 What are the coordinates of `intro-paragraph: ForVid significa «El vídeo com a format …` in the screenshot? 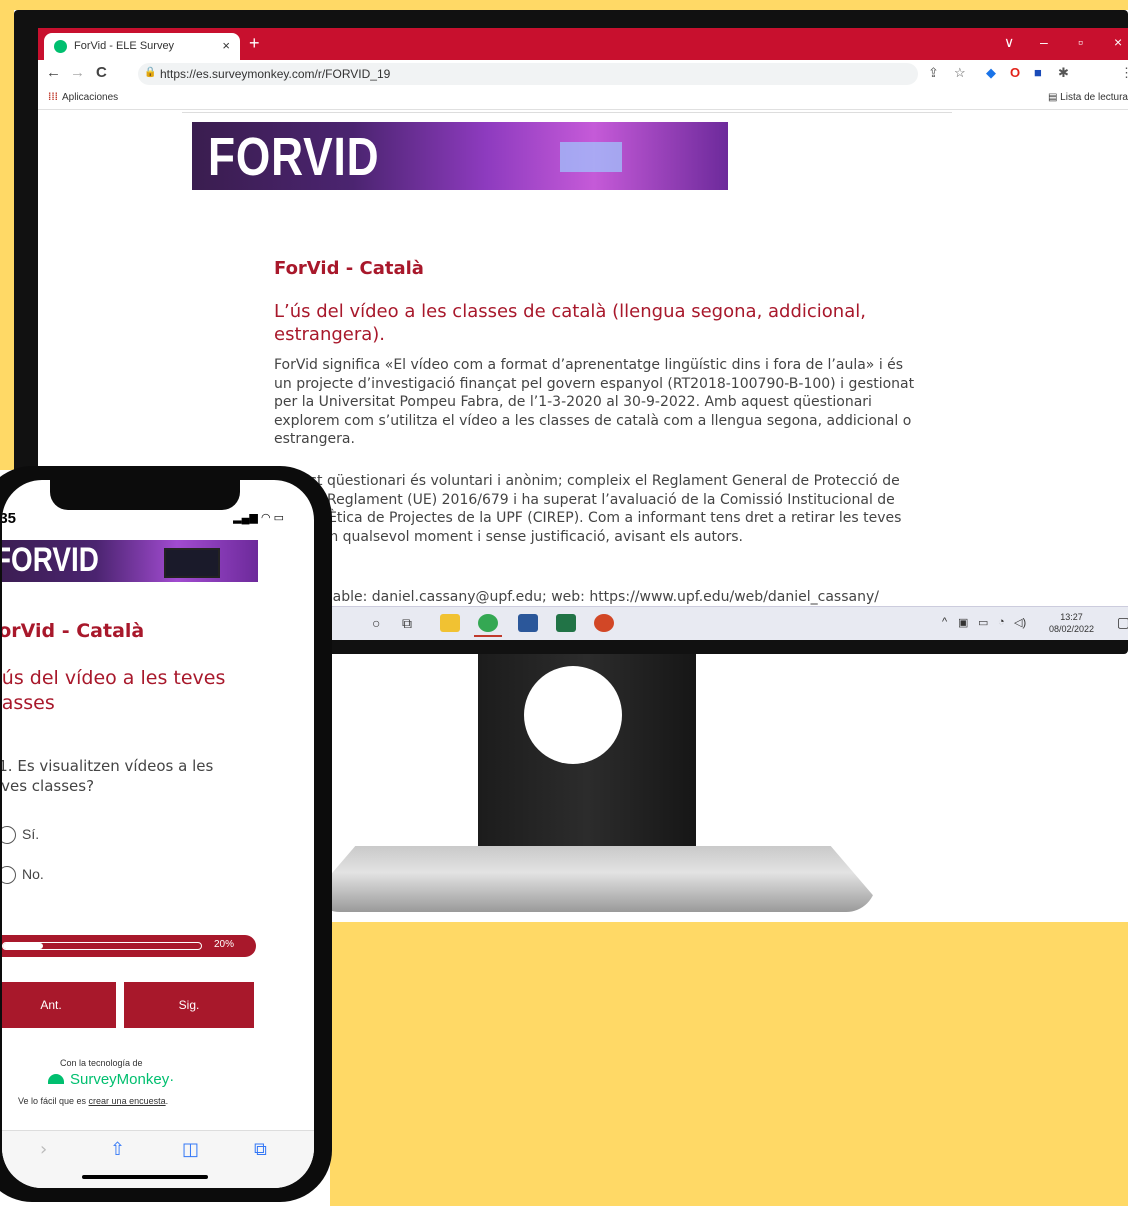 It's located at (594, 402).